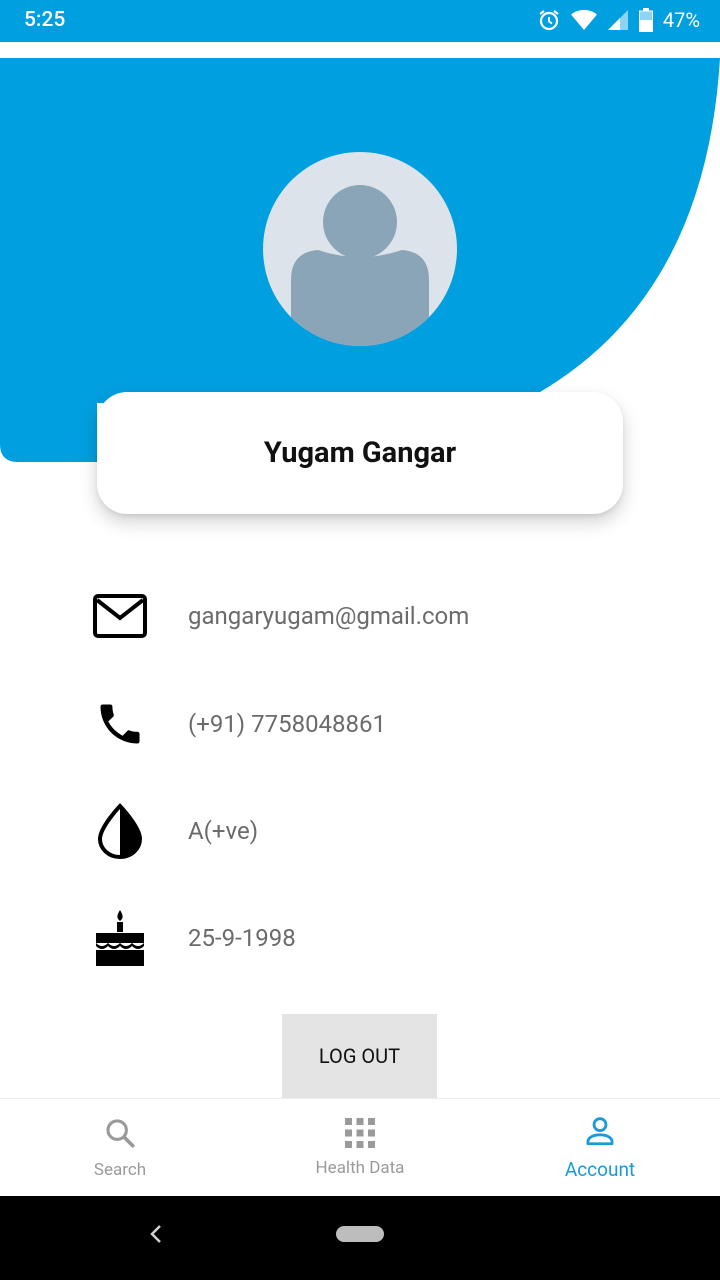 This screenshot has height=1280, width=720. What do you see at coordinates (45, 20) in the screenshot?
I see `status-time: 5:25` at bounding box center [45, 20].